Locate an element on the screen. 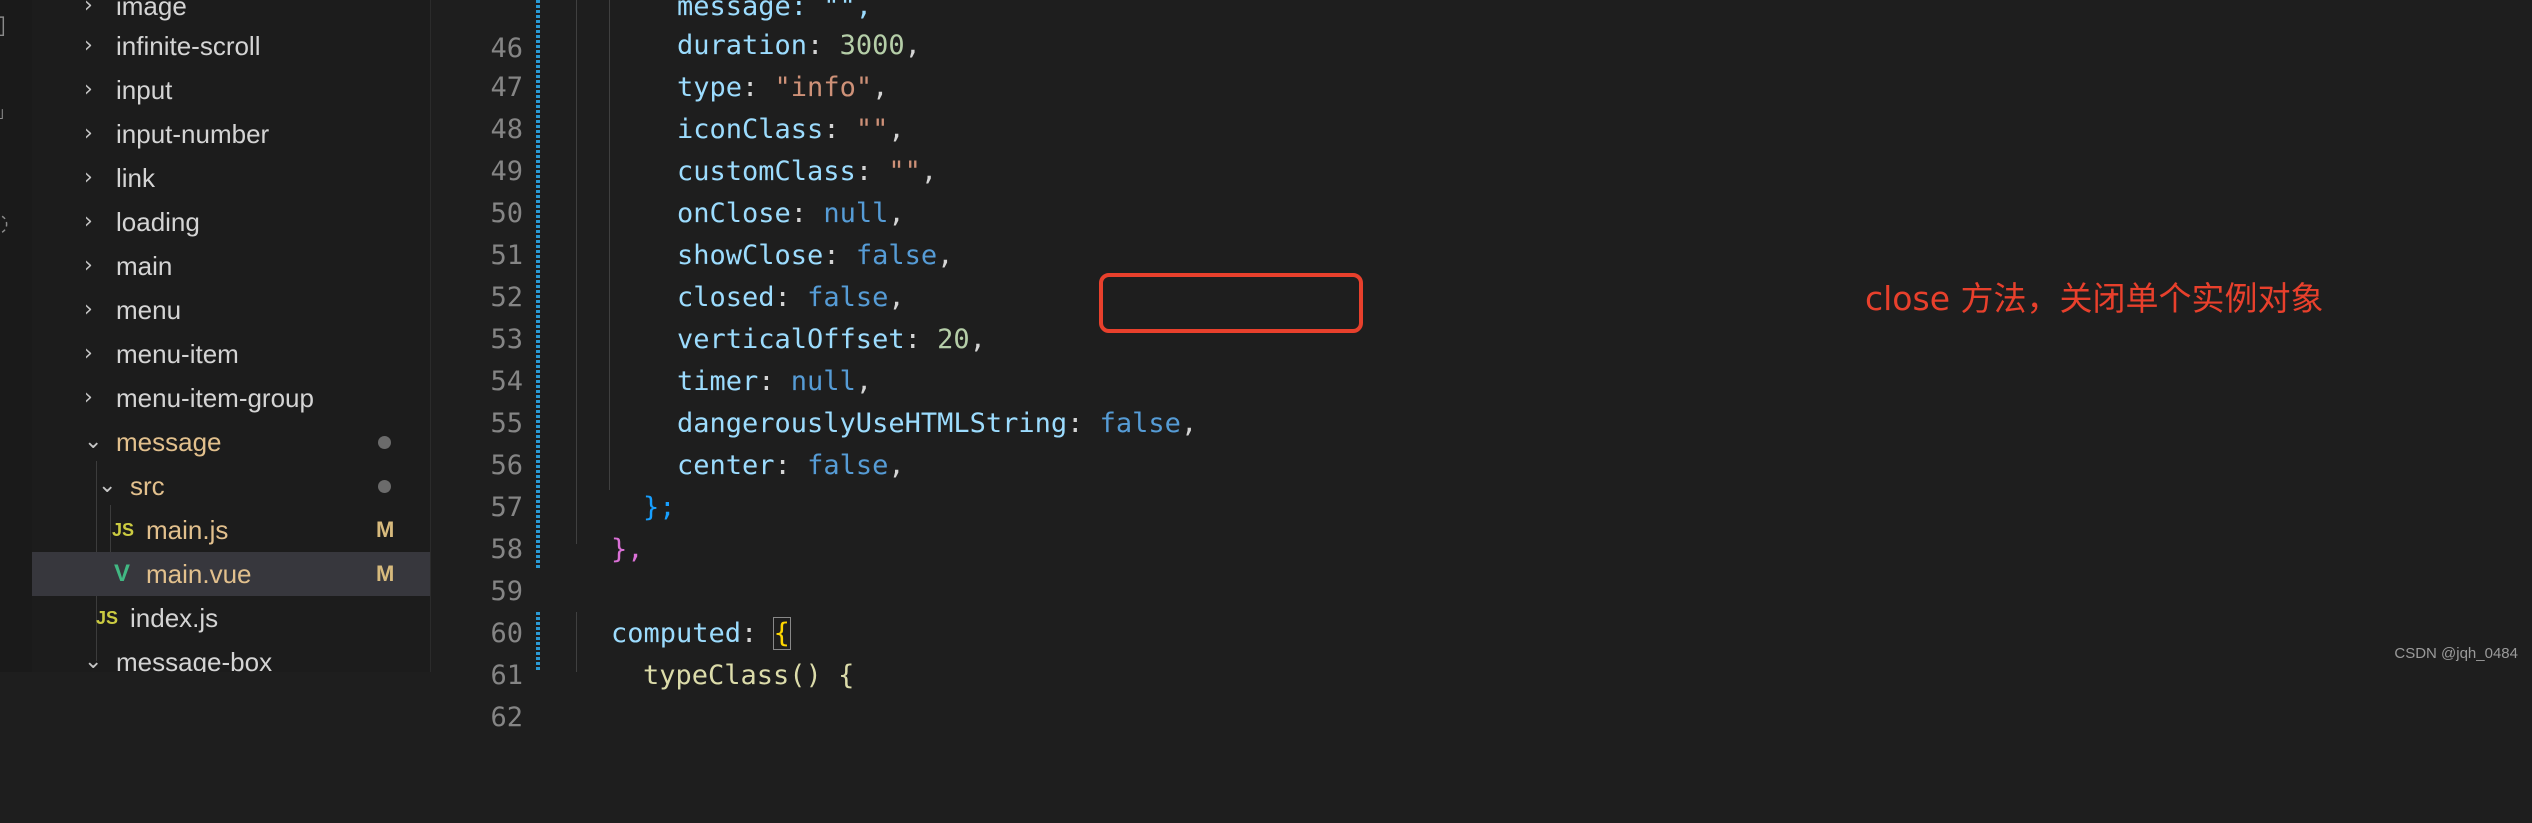 This screenshot has height=823, width=2532. code-content: computed: { is located at coordinates (701, 633).